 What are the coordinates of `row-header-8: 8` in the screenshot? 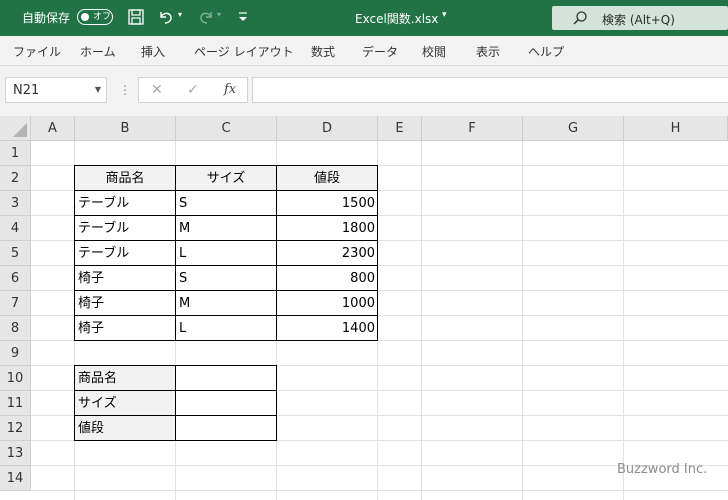 It's located at (15, 328).